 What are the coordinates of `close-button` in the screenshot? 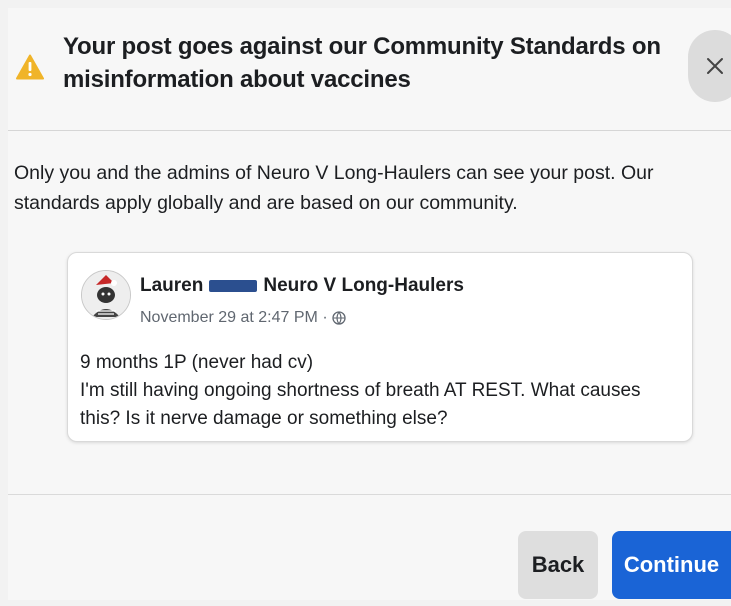 It's located at (709, 66).